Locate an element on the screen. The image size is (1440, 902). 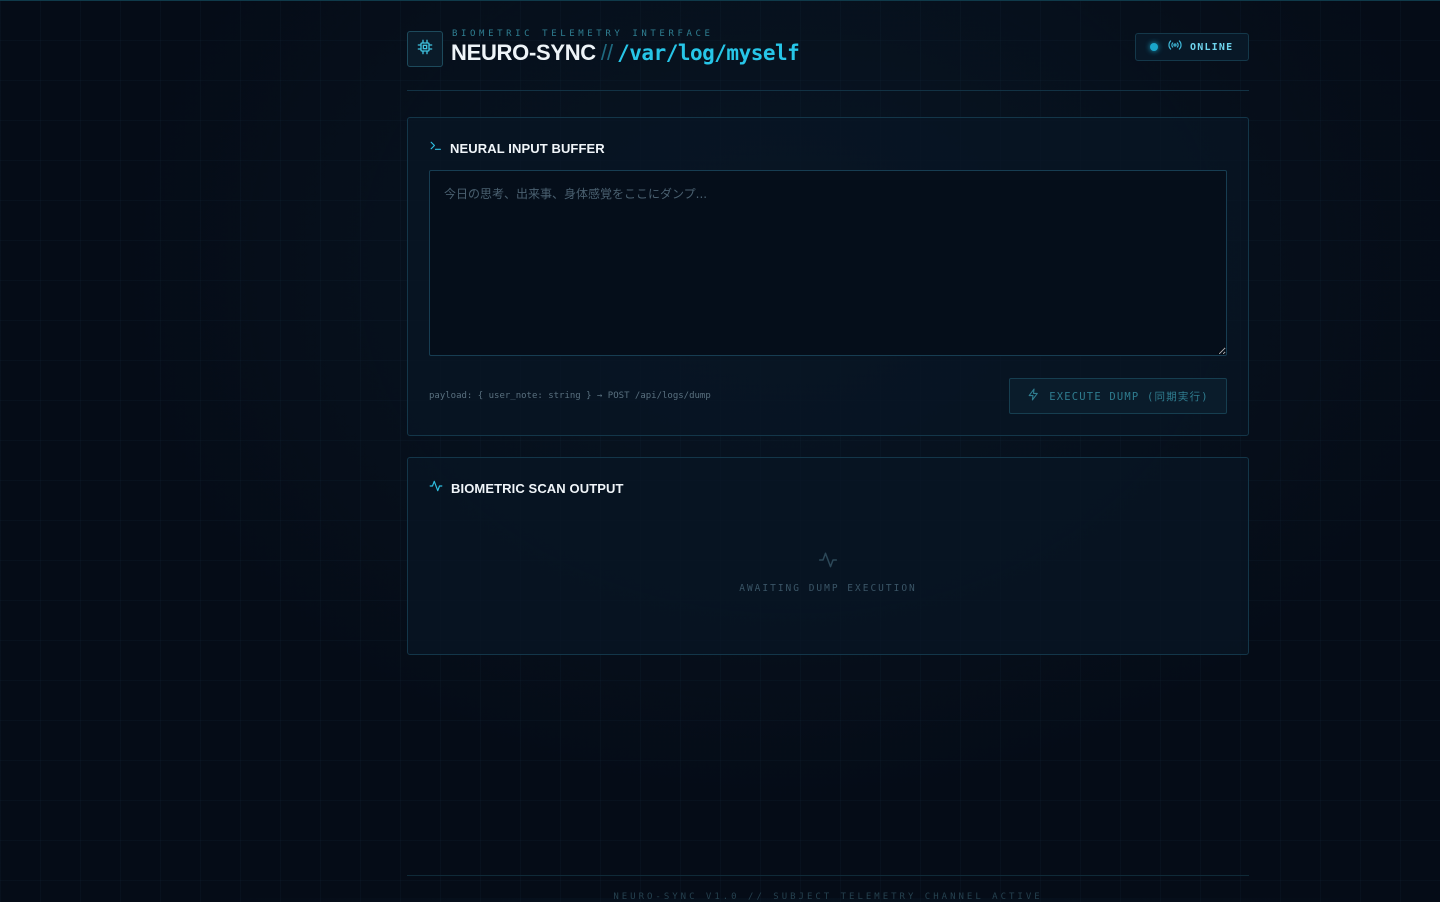
logo-badge is located at coordinates (425, 49).